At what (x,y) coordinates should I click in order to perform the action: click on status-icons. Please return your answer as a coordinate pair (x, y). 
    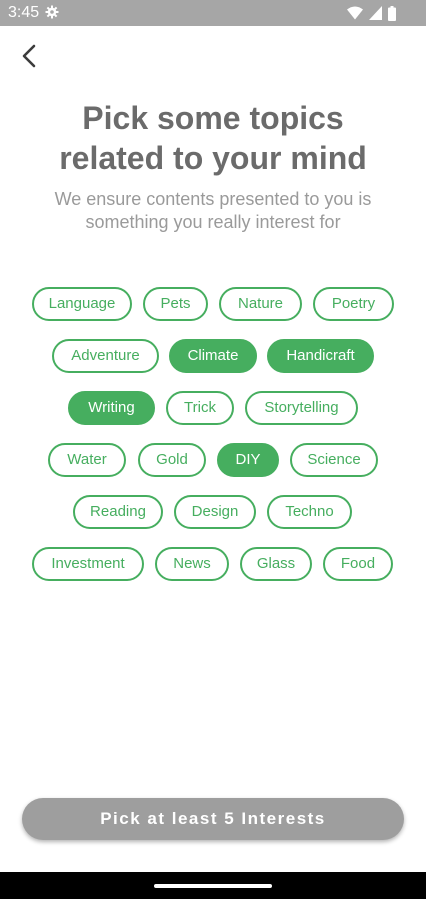
    Looking at the image, I should click on (371, 13).